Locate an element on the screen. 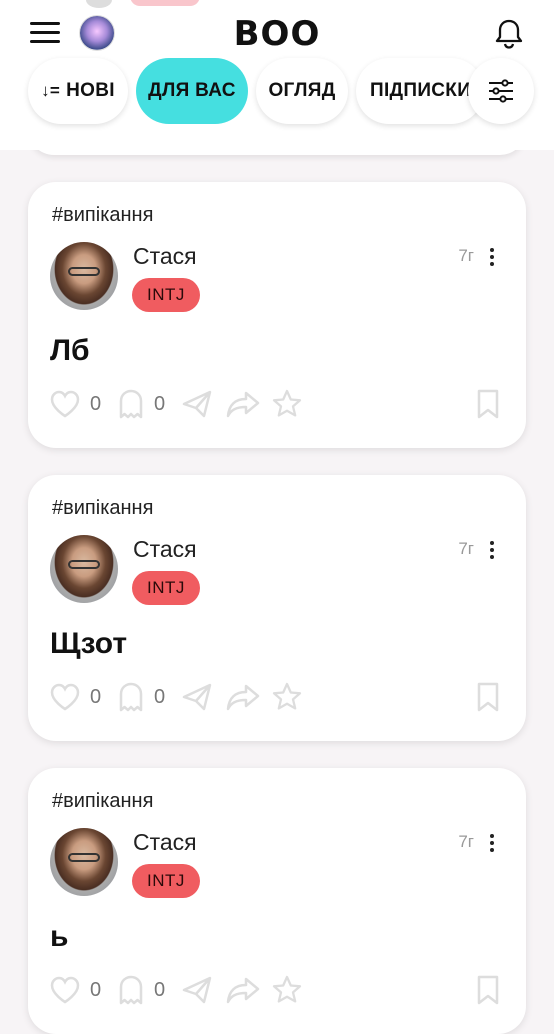  top-header: BOO ↓= НОВІ ДЛЯ ВАС ОГЛЯД ПІДПИСКИ is located at coordinates (277, 75).